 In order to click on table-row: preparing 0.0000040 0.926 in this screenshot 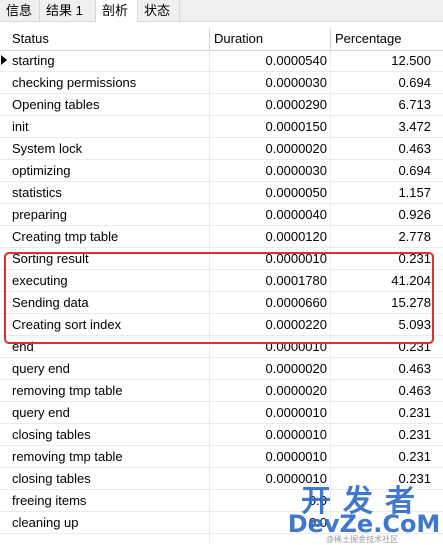, I will do `click(221, 215)`.